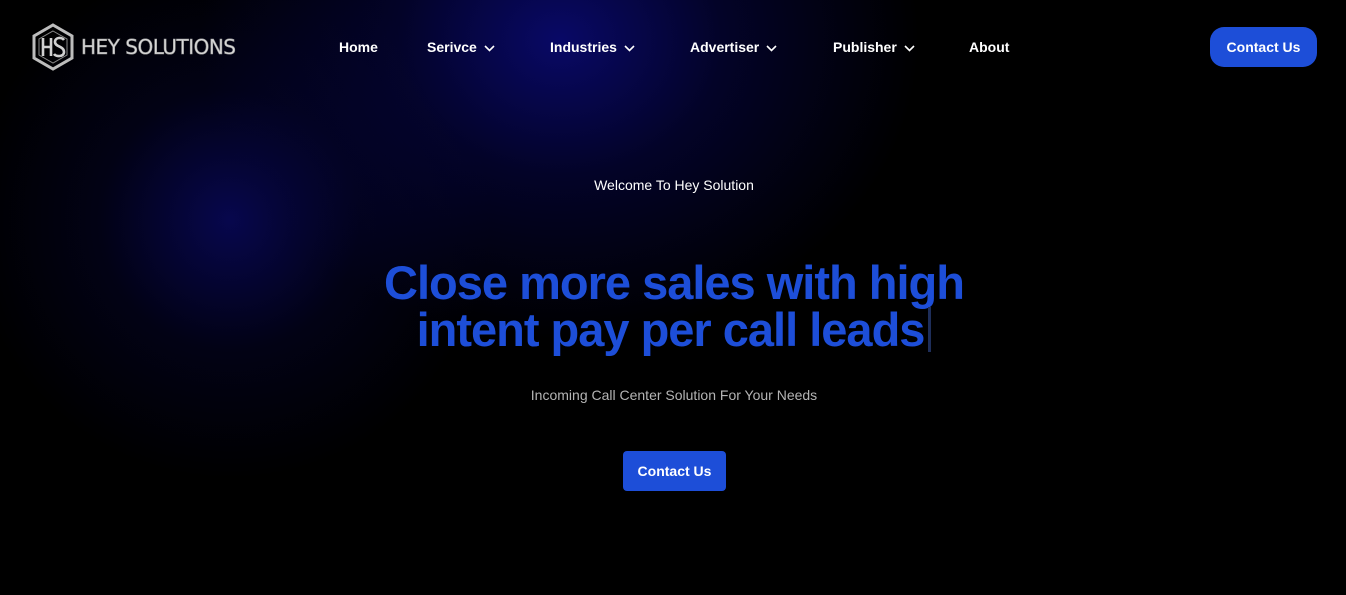 This screenshot has height=595, width=1346. I want to click on nav-about: About, so click(989, 47).